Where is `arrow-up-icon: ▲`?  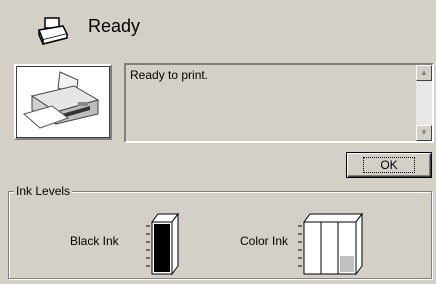
arrow-up-icon: ▲ is located at coordinates (424, 72).